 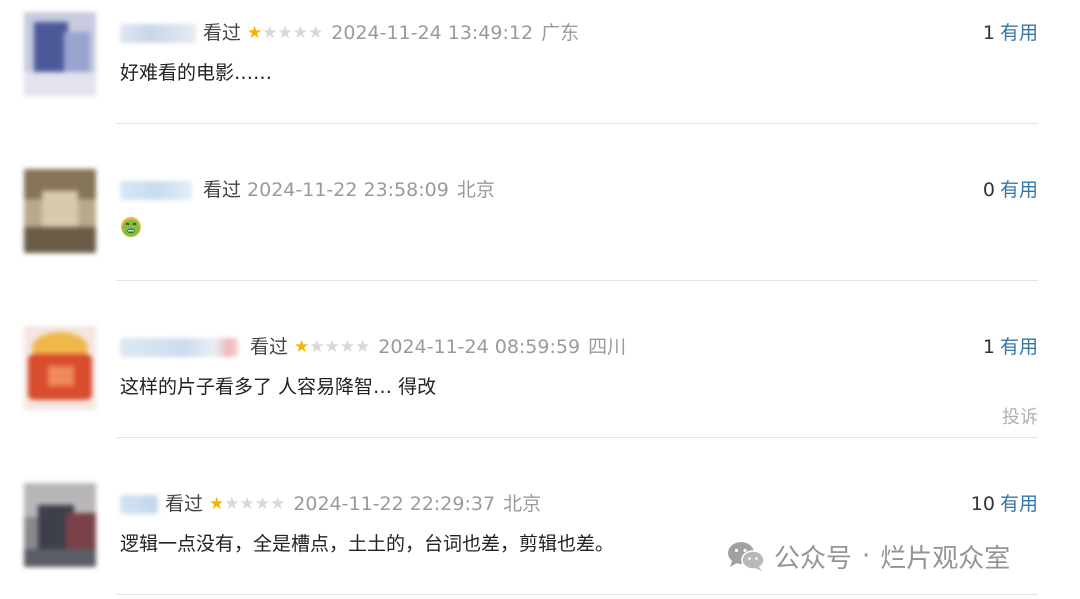 What do you see at coordinates (988, 190) in the screenshot?
I see `useful-count: 0` at bounding box center [988, 190].